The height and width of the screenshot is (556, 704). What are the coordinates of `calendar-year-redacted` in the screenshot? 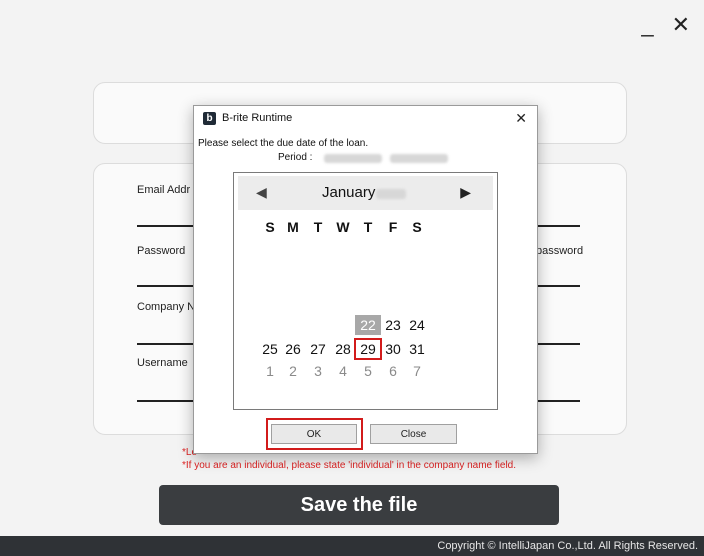 It's located at (391, 194).